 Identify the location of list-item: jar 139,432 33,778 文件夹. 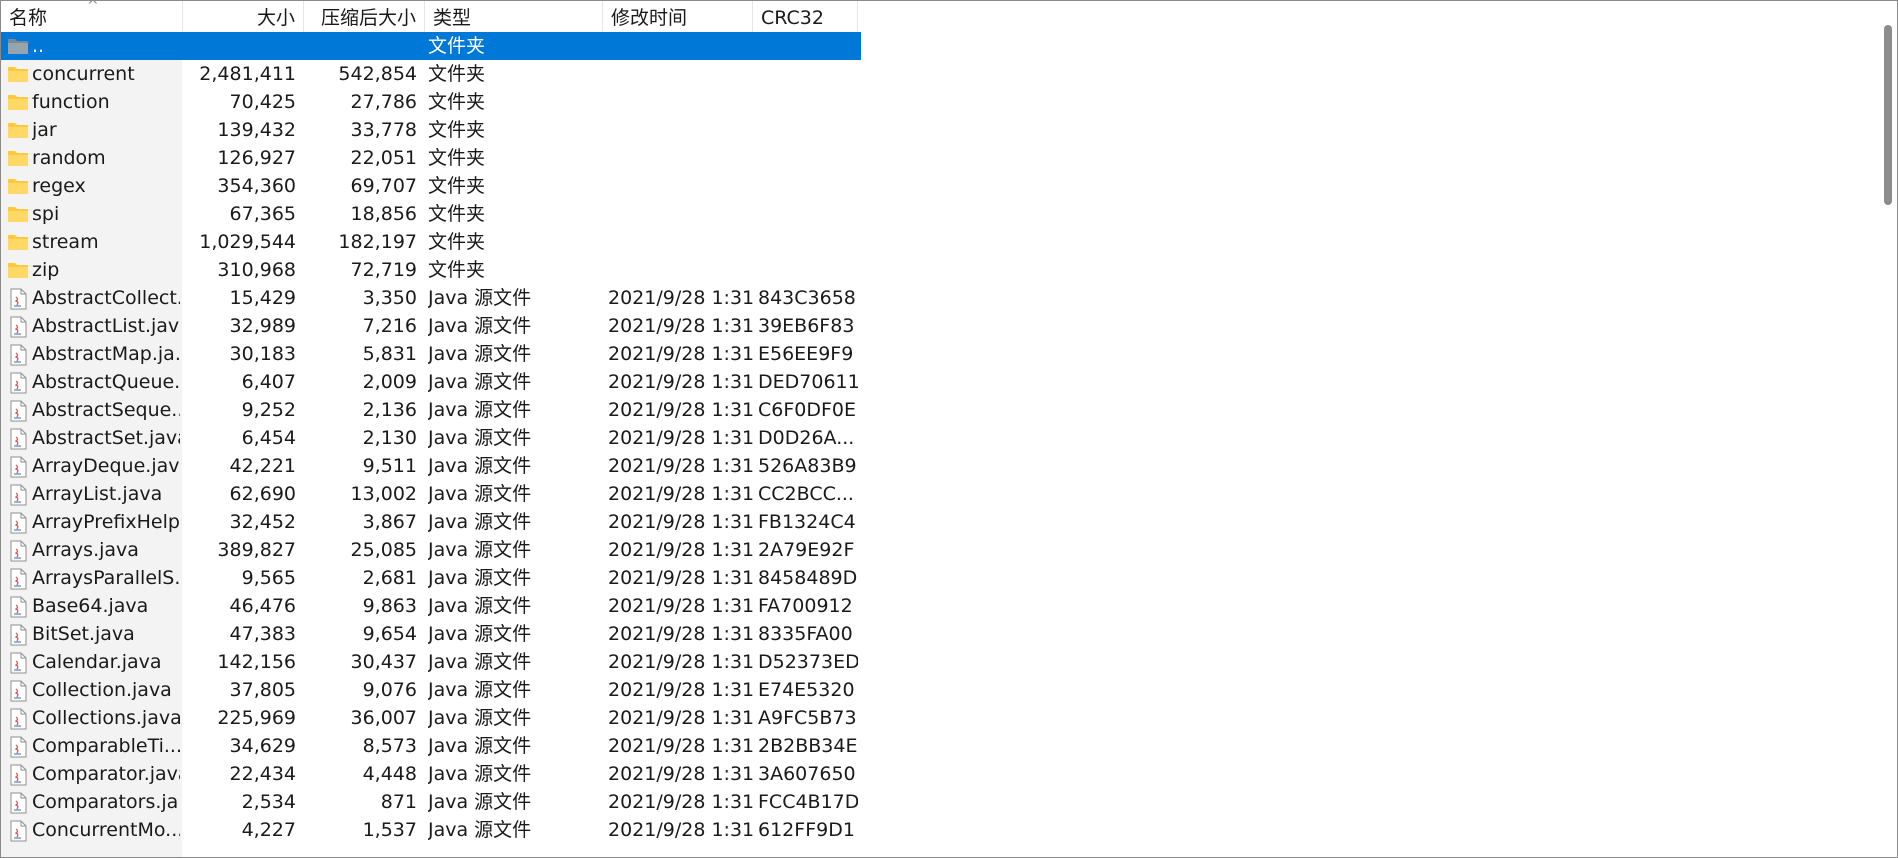
(431, 130).